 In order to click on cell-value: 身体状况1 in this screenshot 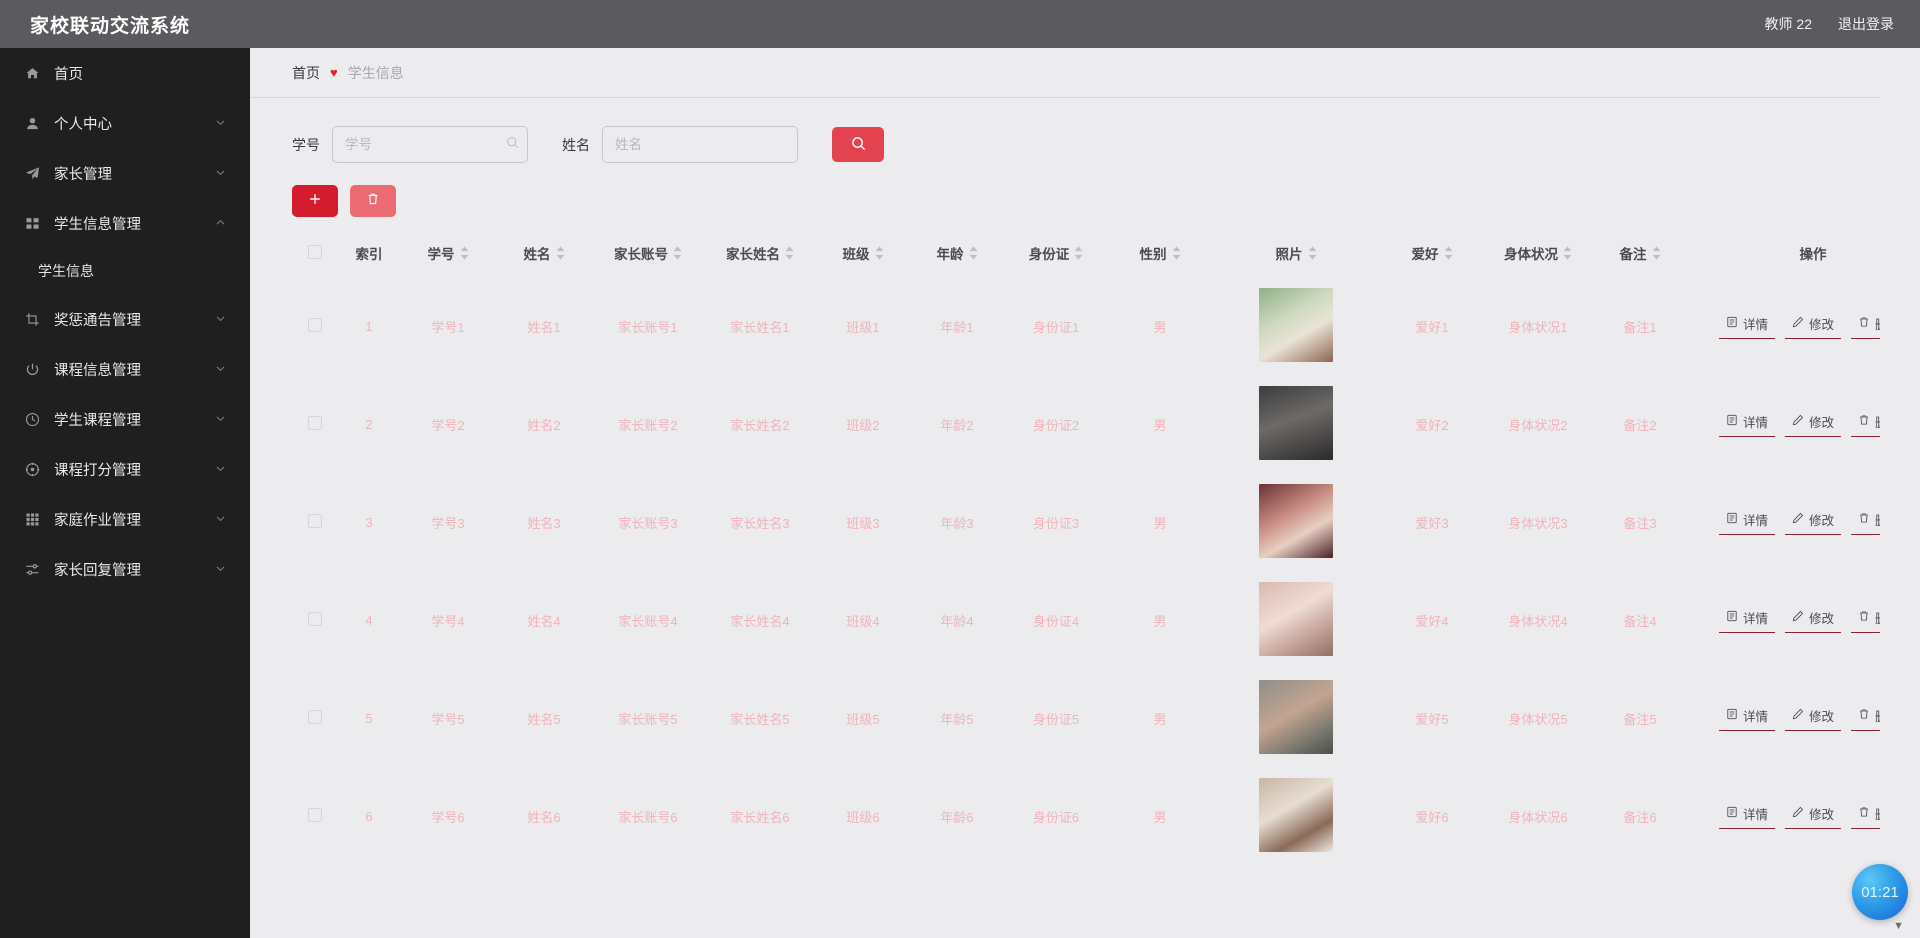, I will do `click(1538, 327)`.